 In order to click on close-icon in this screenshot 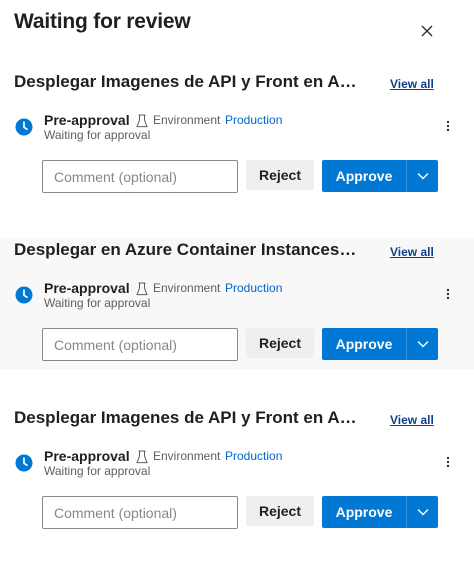, I will do `click(427, 31)`.